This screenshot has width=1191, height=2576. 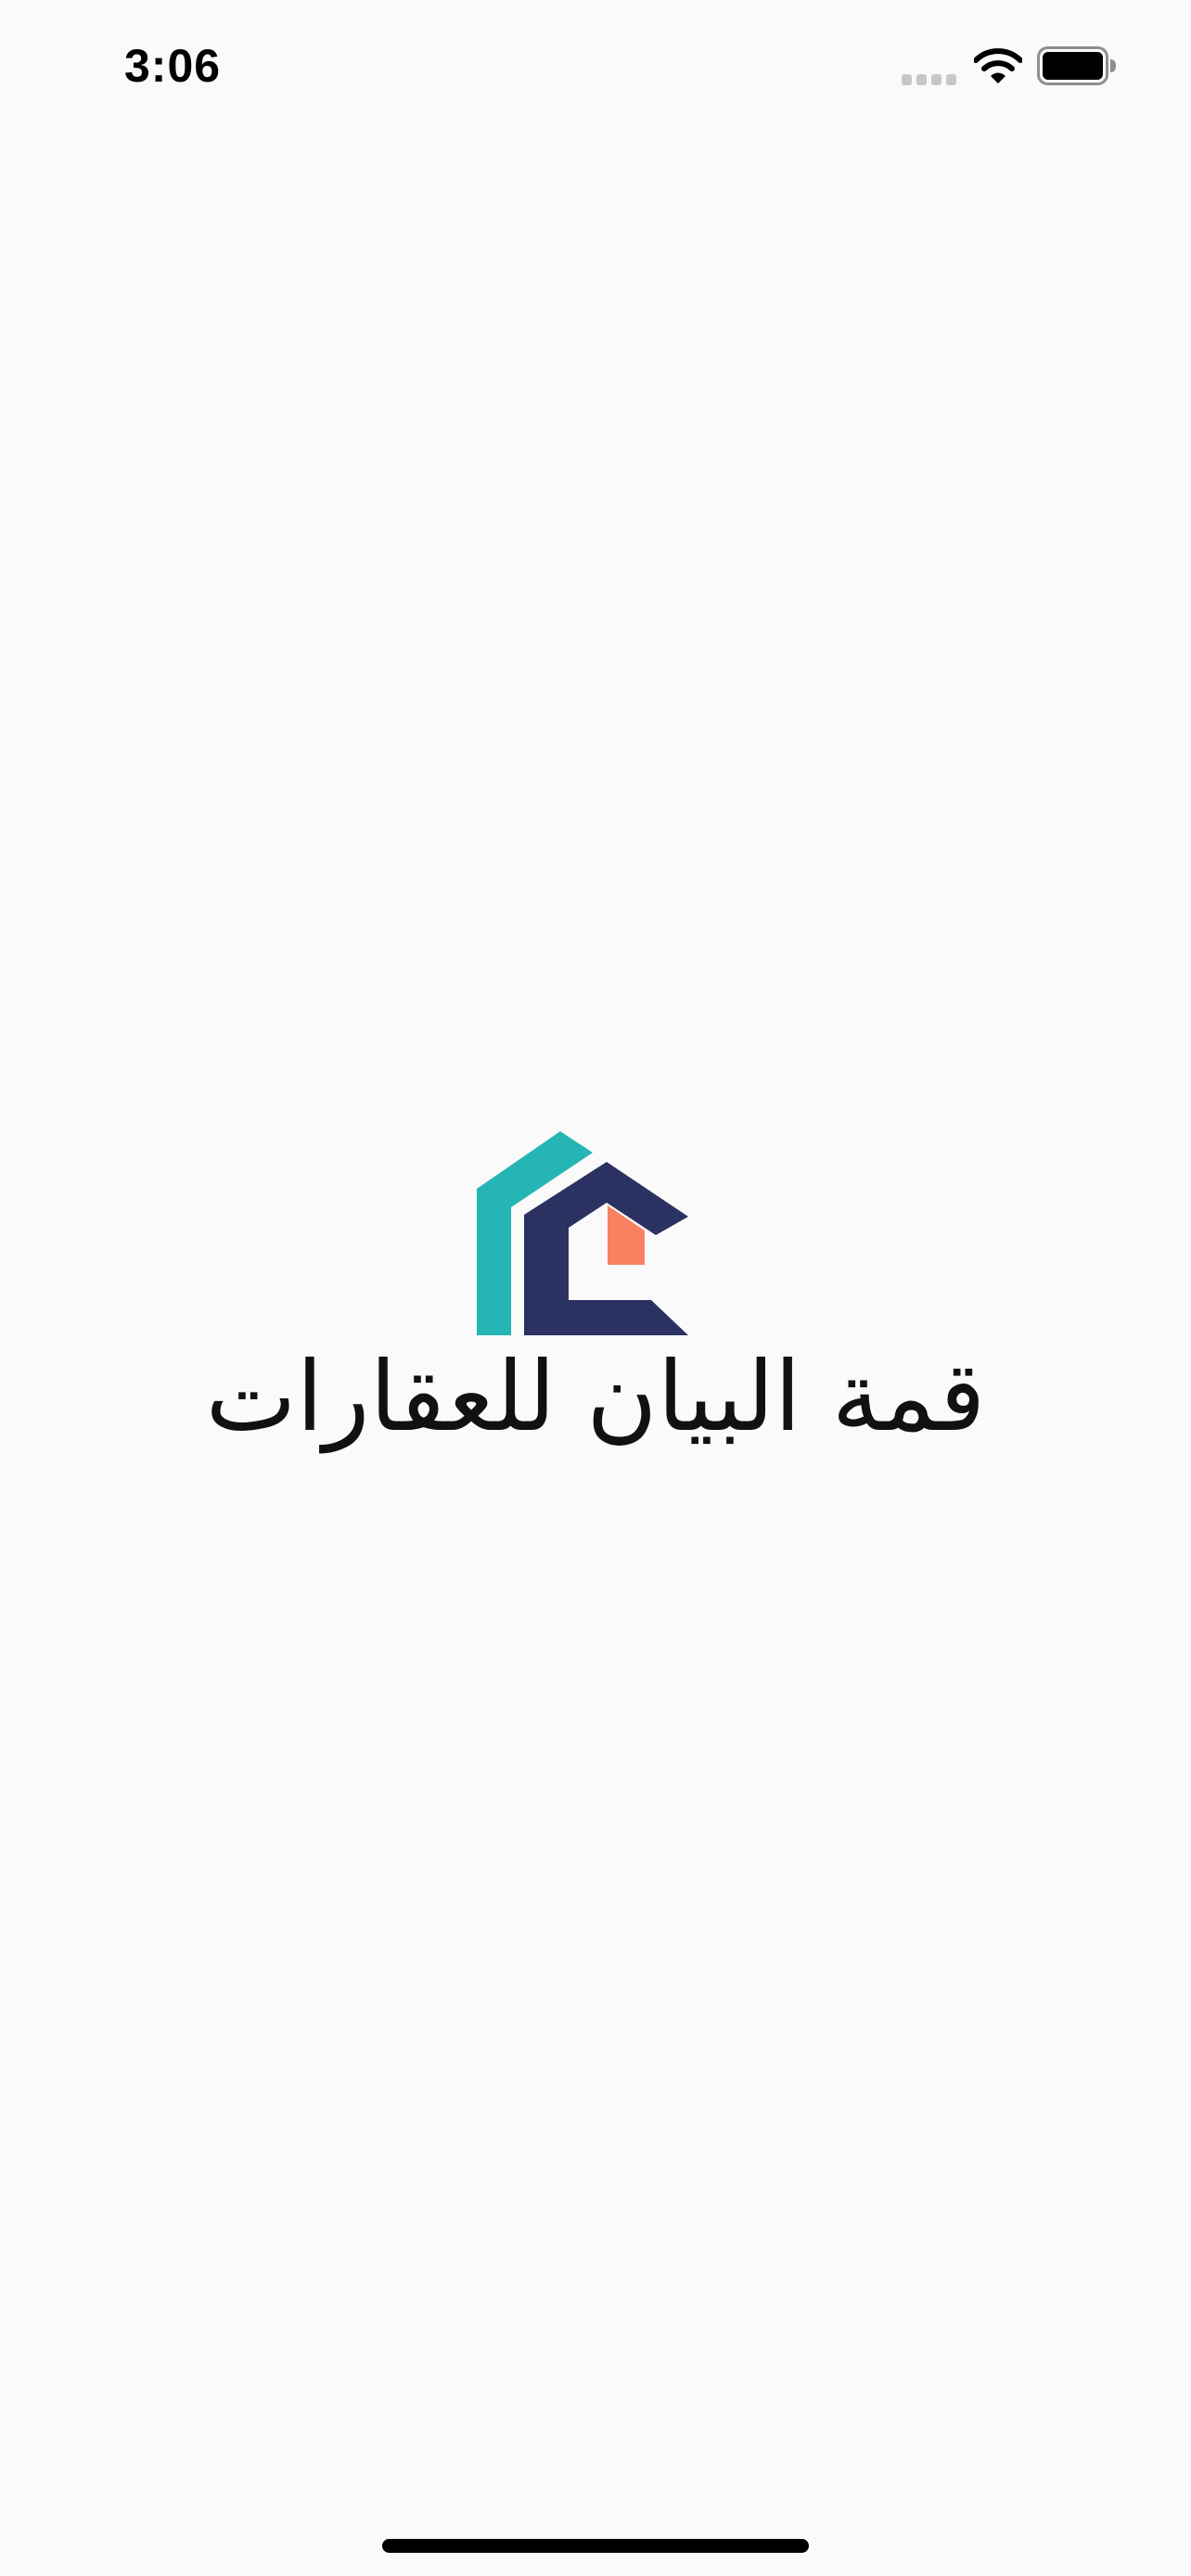 I want to click on status-bar: 3:06, so click(x=595, y=69).